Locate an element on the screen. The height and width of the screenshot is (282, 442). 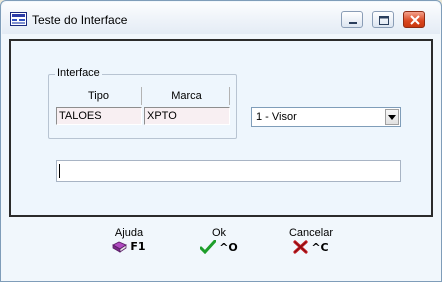
ok-button: Ok ^O is located at coordinates (219, 244).